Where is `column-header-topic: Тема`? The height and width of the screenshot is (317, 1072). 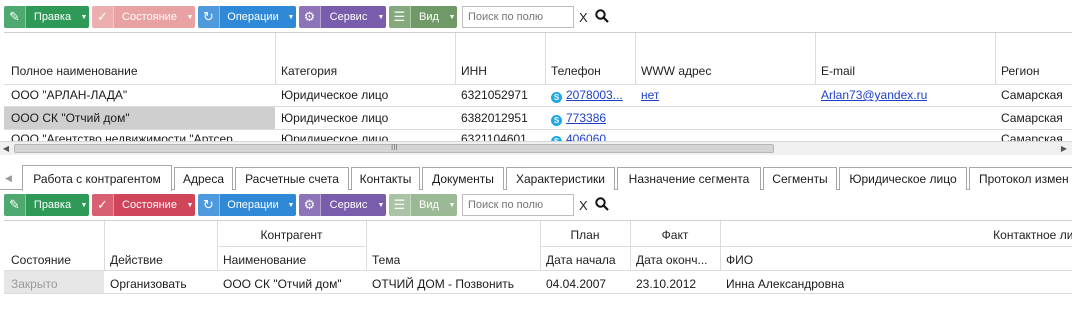 column-header-topic: Тема is located at coordinates (386, 260).